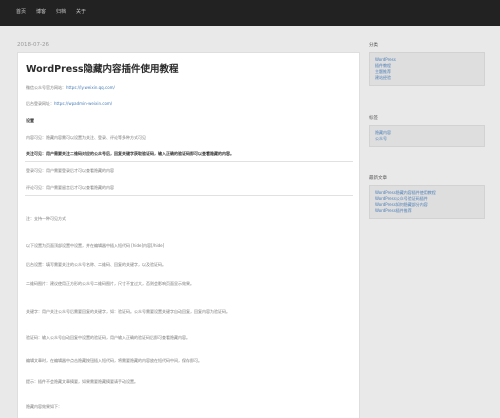 The height and width of the screenshot is (418, 500). I want to click on widget-title: 分类, so click(373, 45).